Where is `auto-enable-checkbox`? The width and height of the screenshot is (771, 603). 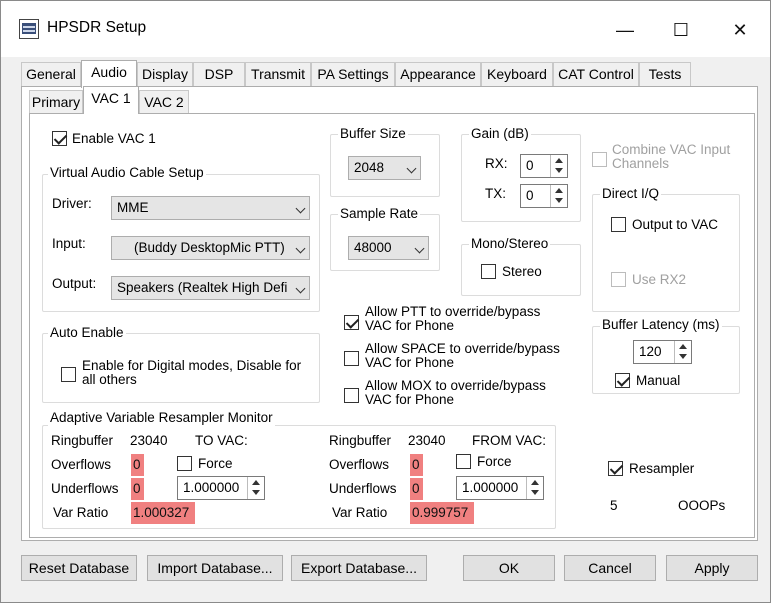
auto-enable-checkbox is located at coordinates (68, 374).